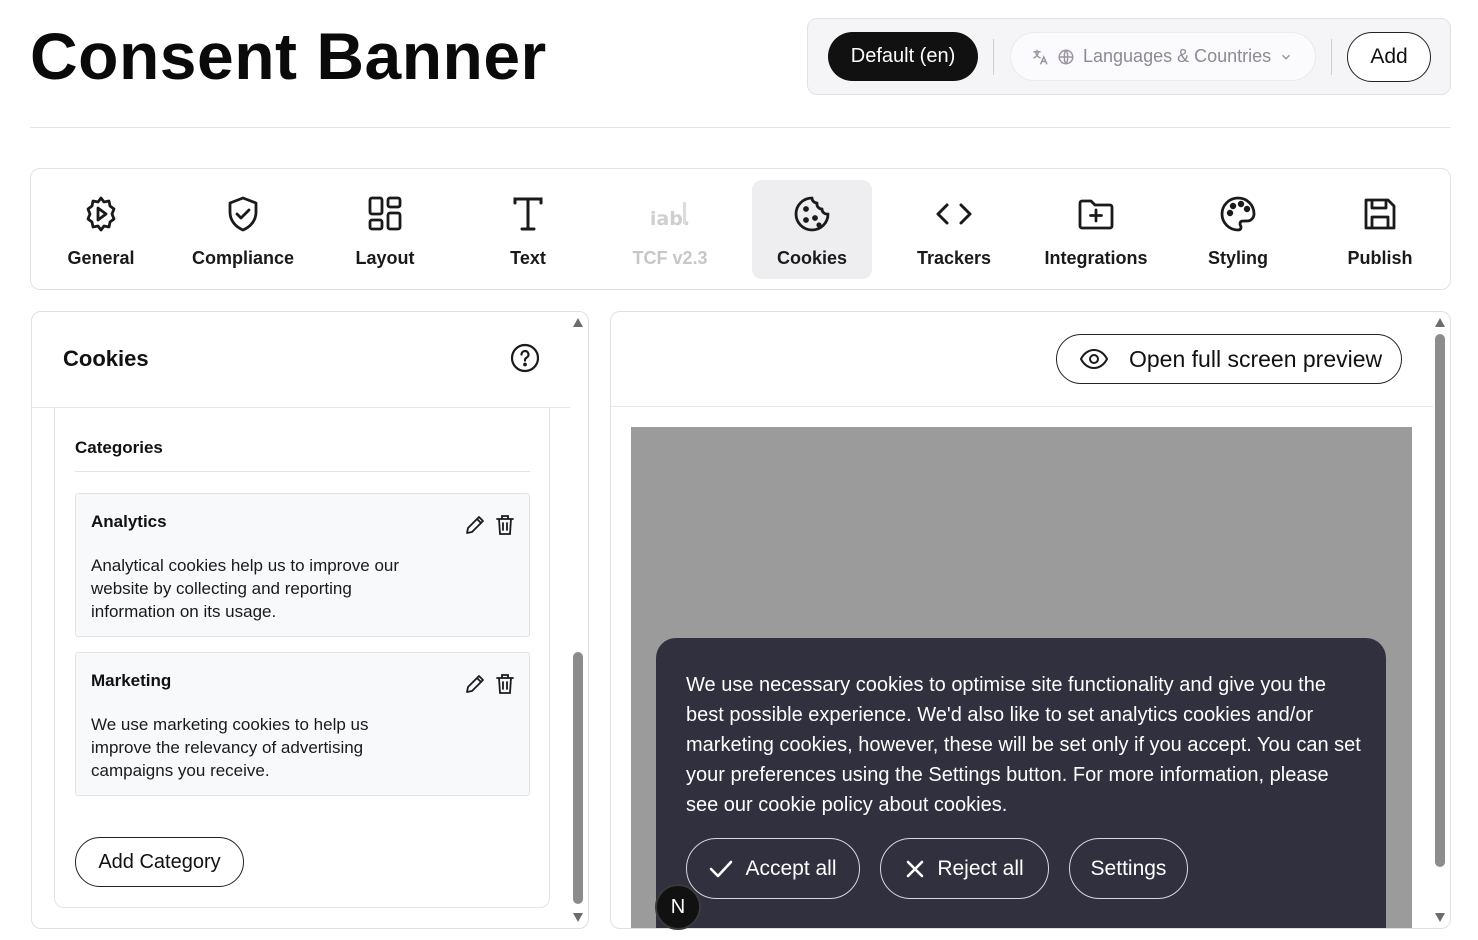 This screenshot has height=940, width=1478. What do you see at coordinates (954, 229) in the screenshot?
I see `tab-trackers: Trackers` at bounding box center [954, 229].